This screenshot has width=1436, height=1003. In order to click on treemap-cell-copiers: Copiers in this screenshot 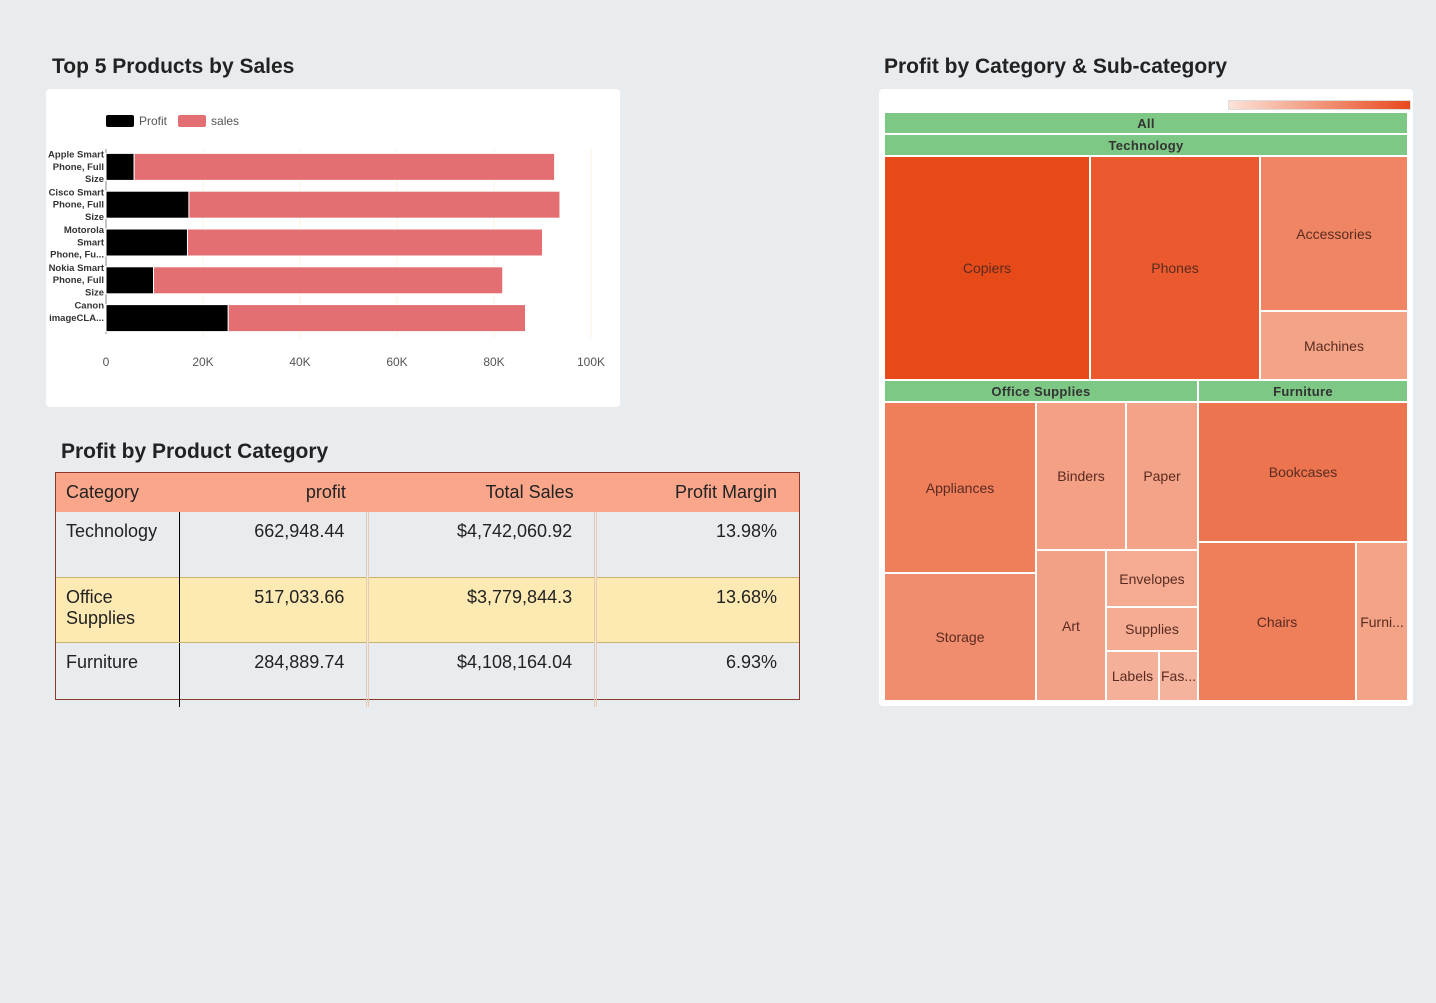, I will do `click(987, 268)`.